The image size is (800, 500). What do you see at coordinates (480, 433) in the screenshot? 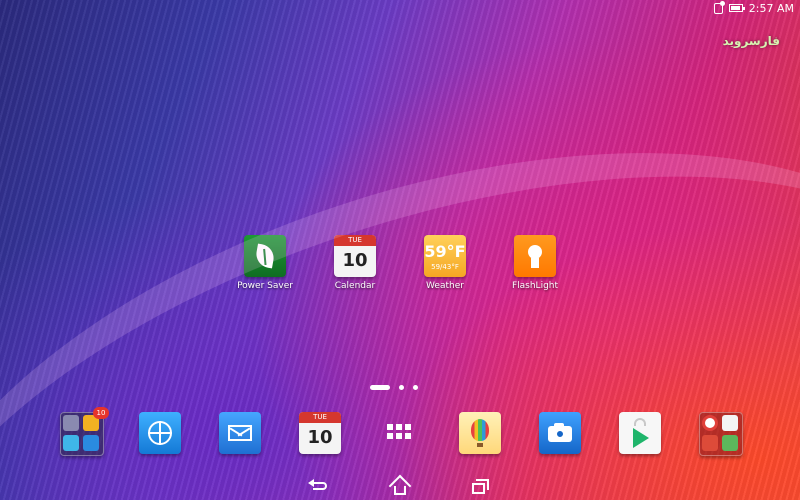
I see `gallery-icon` at bounding box center [480, 433].